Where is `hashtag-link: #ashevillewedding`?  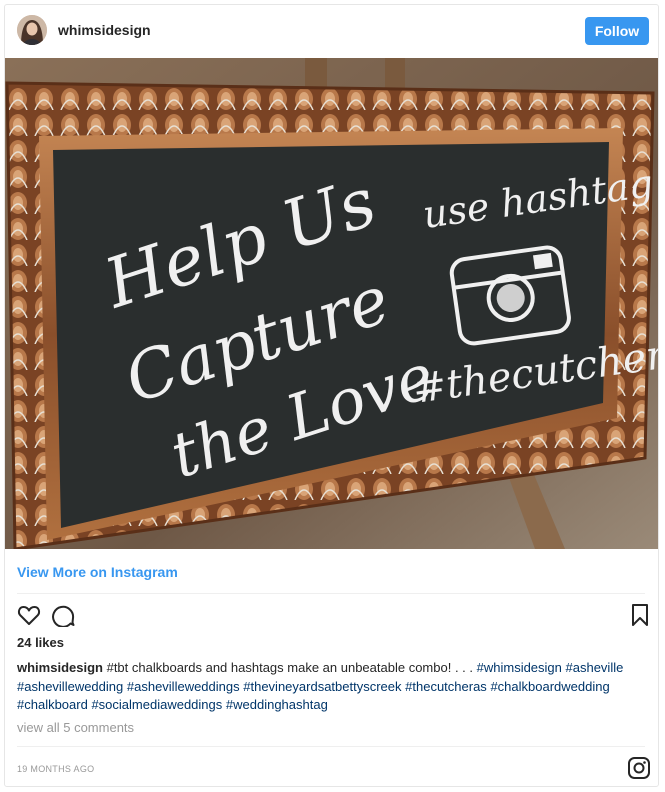
hashtag-link: #ashevillewedding is located at coordinates (70, 686).